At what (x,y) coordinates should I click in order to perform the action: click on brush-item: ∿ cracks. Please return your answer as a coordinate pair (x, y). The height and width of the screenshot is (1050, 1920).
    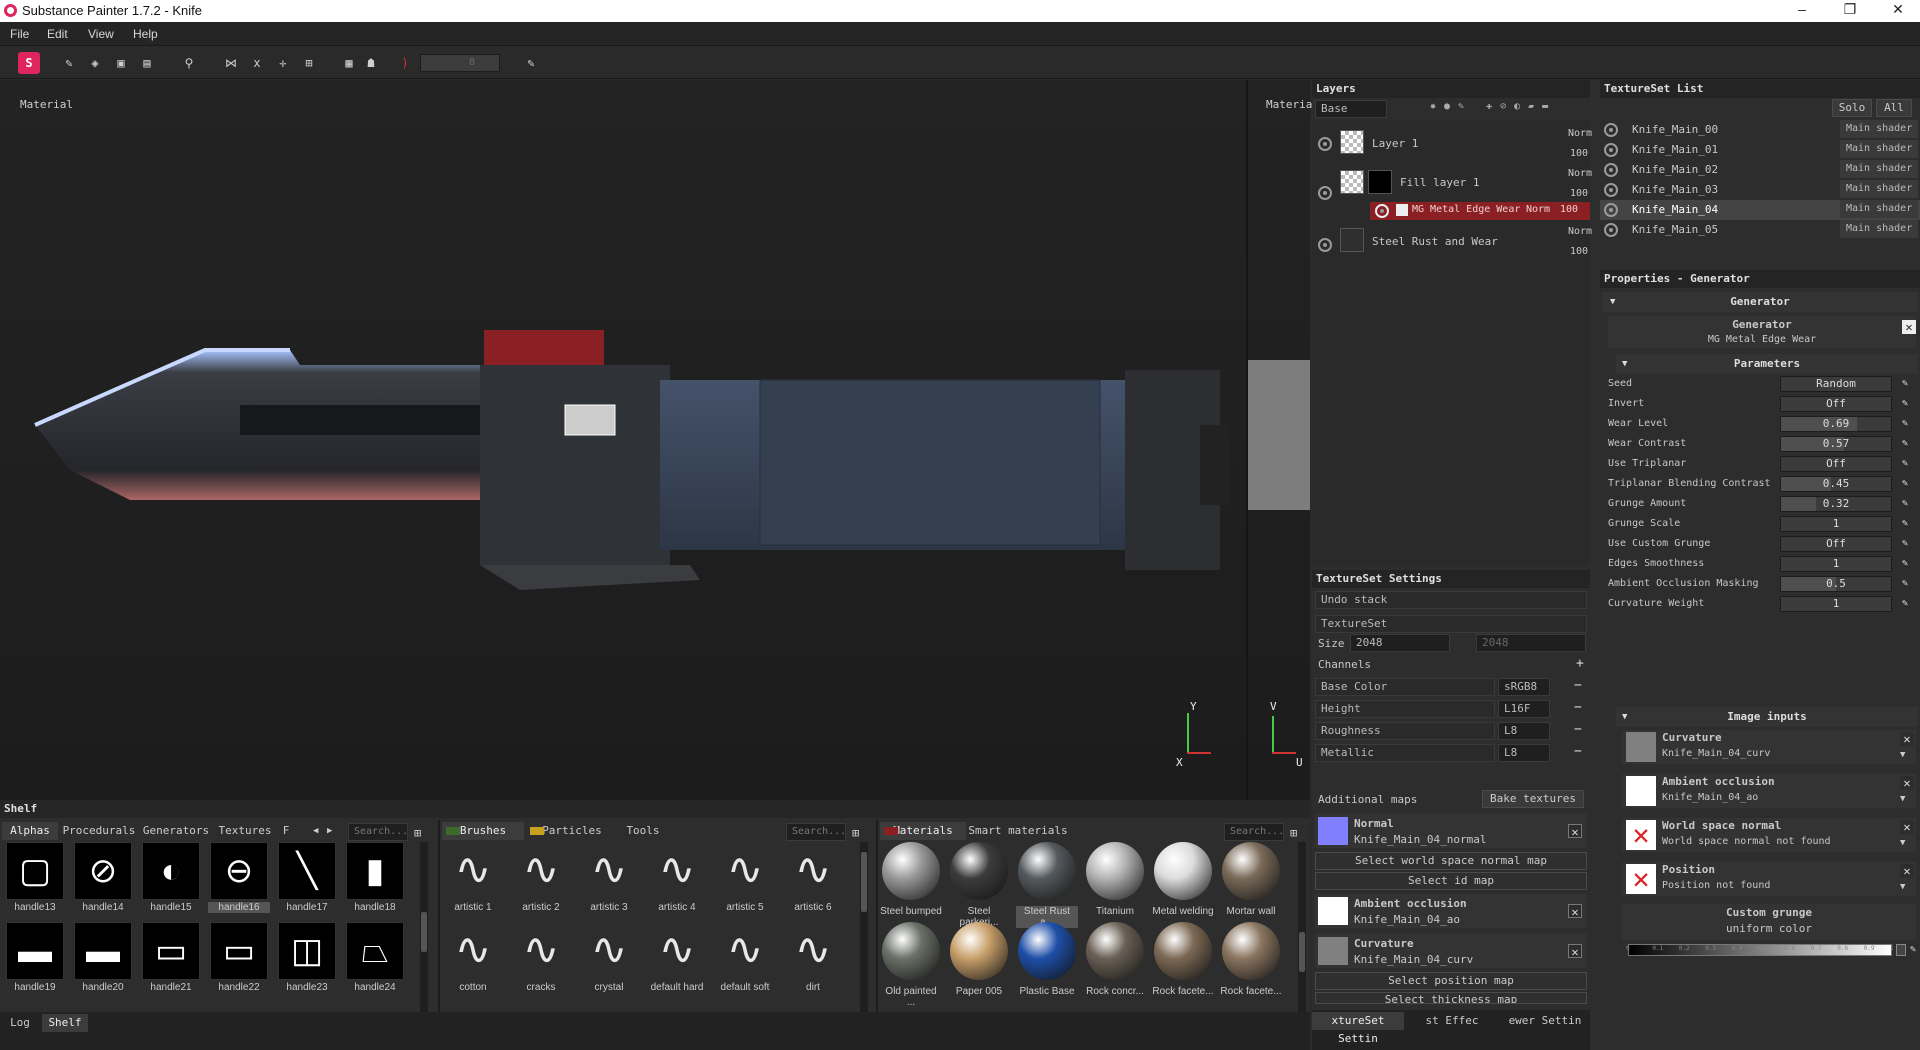
    Looking at the image, I should click on (541, 957).